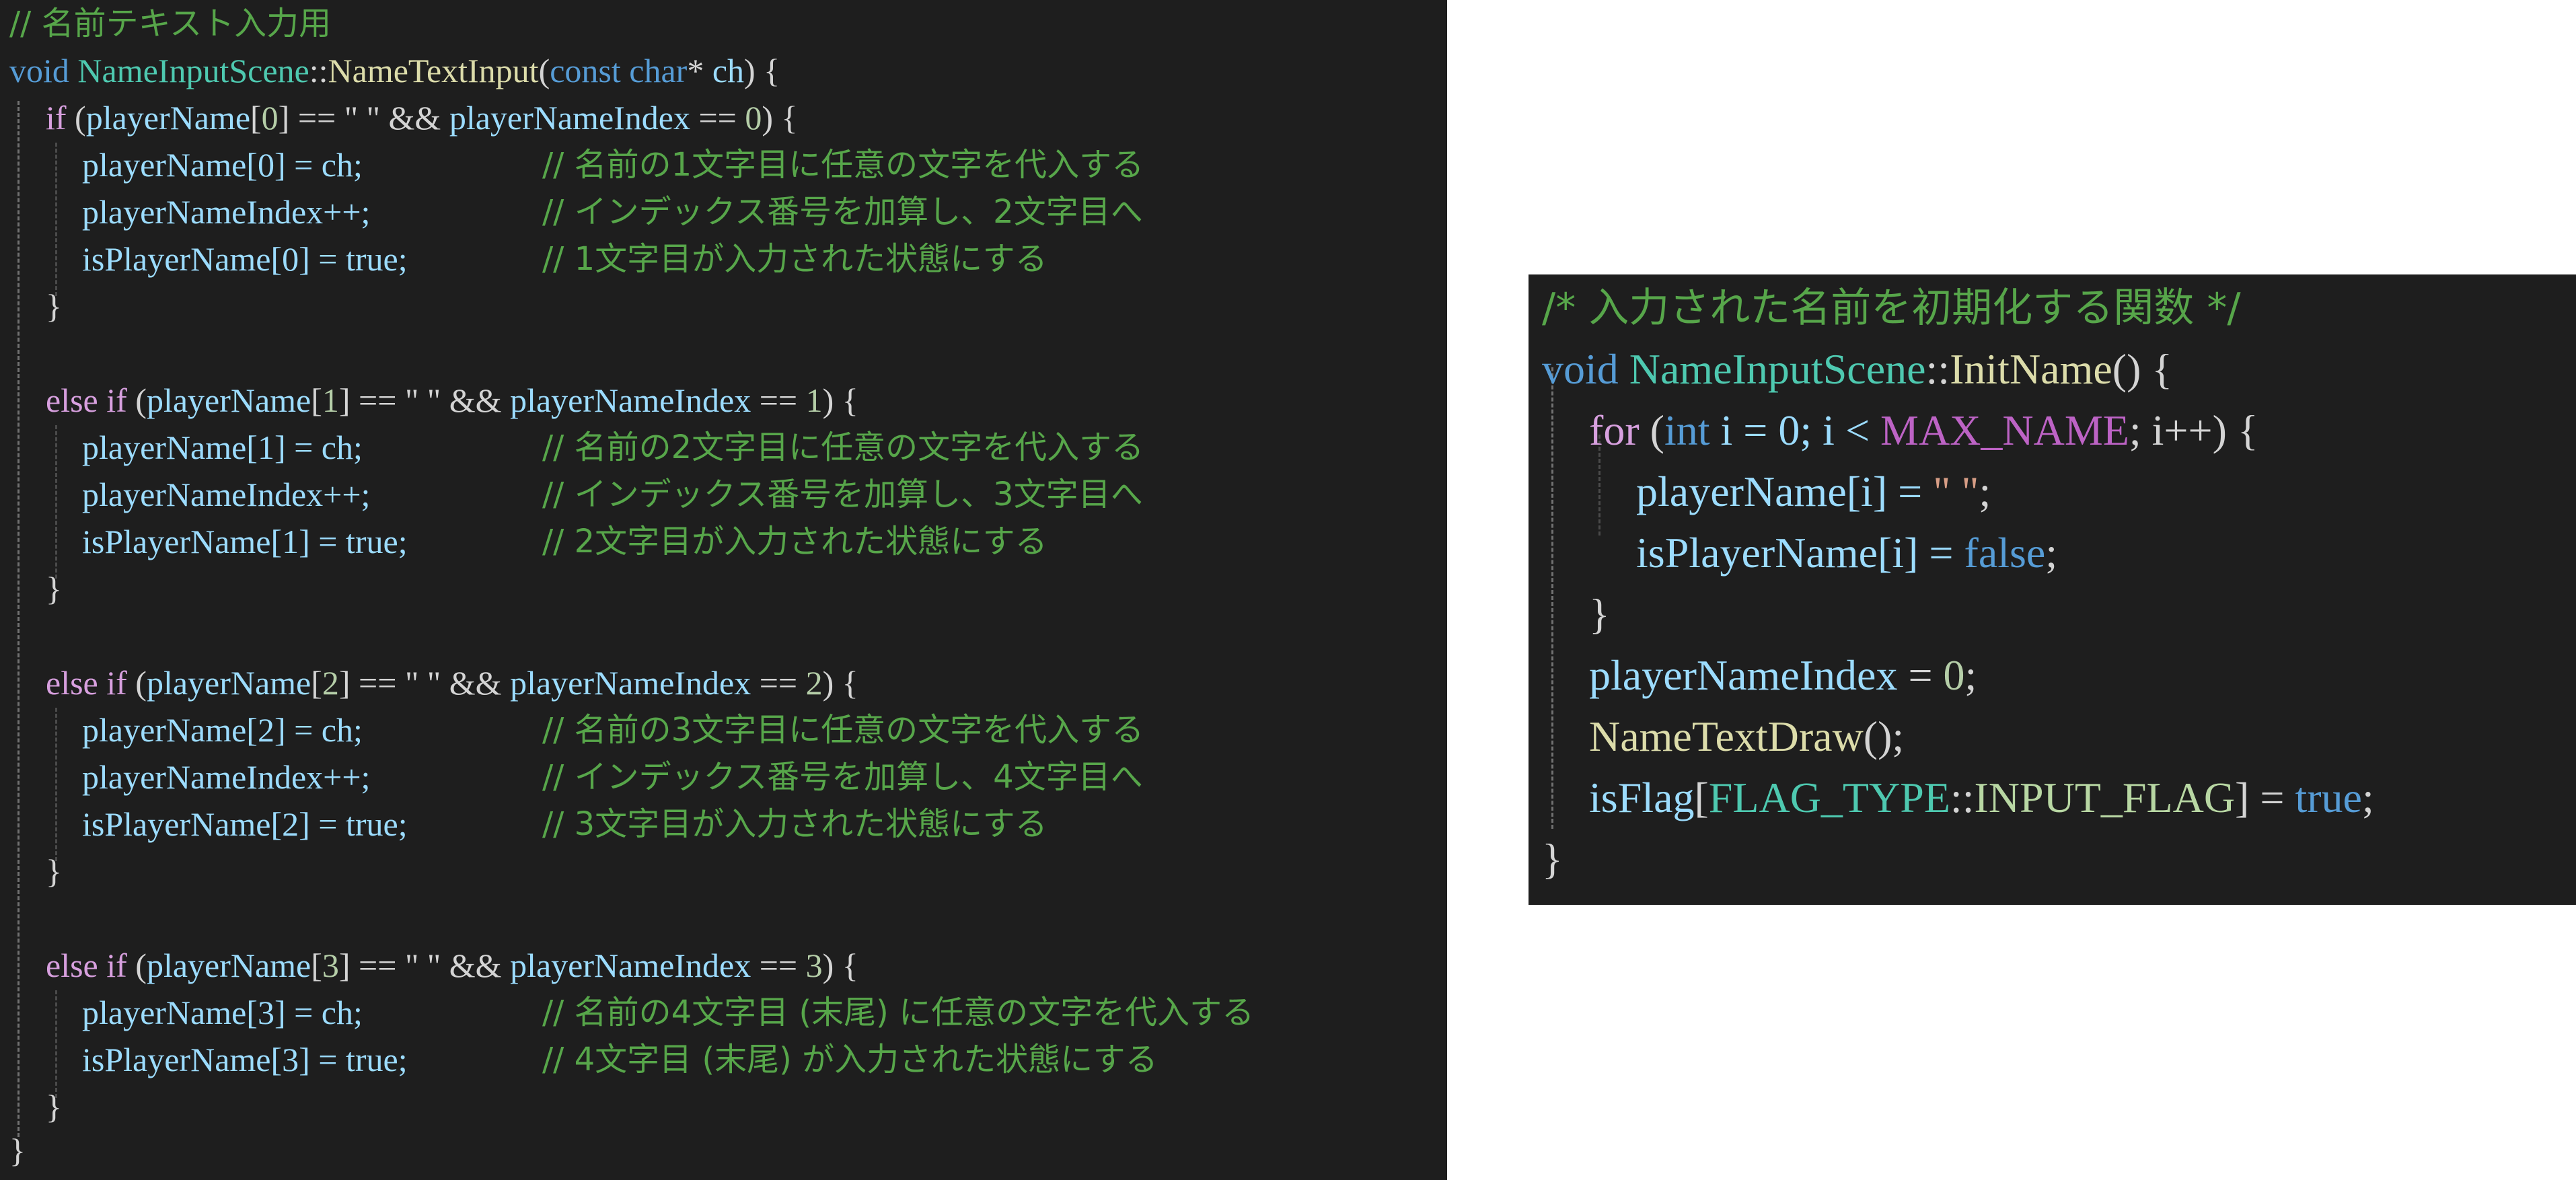 The image size is (2576, 1180). I want to click on param-qualifier: const, so click(585, 70).